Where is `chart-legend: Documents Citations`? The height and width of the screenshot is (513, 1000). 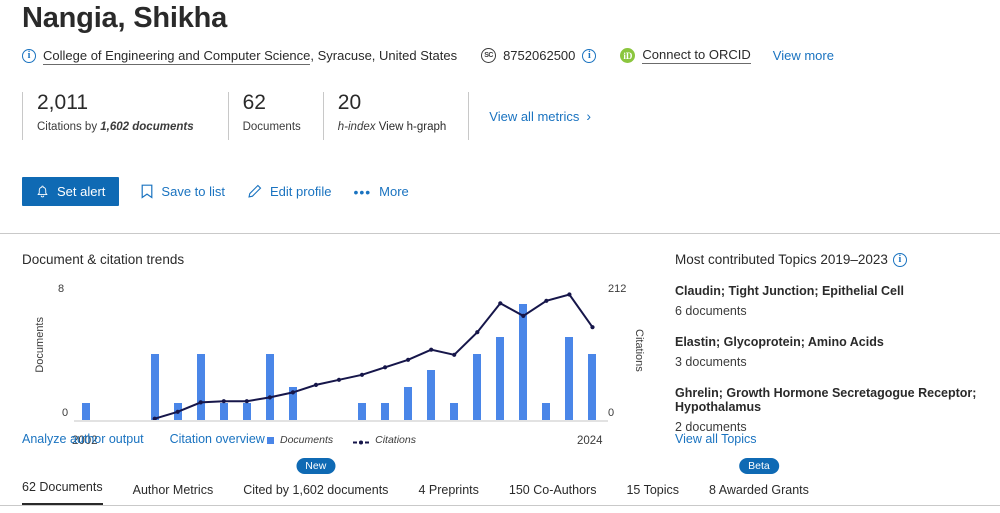
chart-legend: Documents Citations is located at coordinates (341, 440).